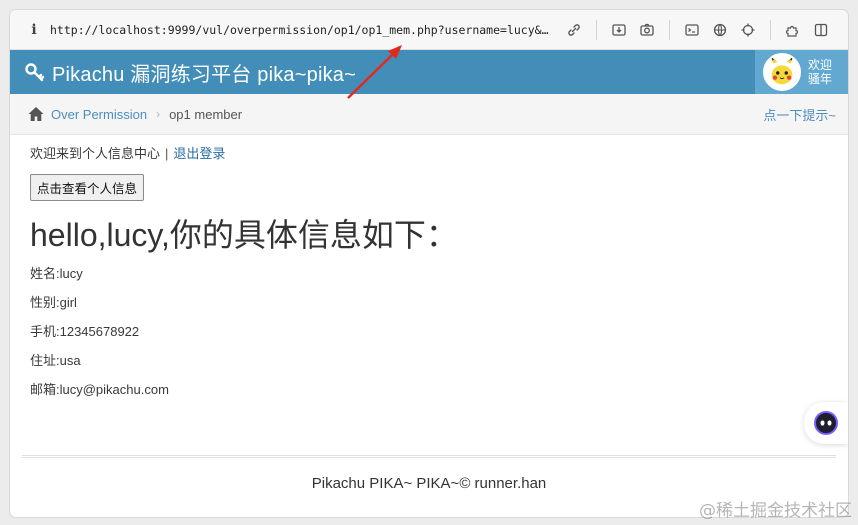  What do you see at coordinates (56, 273) in the screenshot?
I see `info-name: 姓名:lucy` at bounding box center [56, 273].